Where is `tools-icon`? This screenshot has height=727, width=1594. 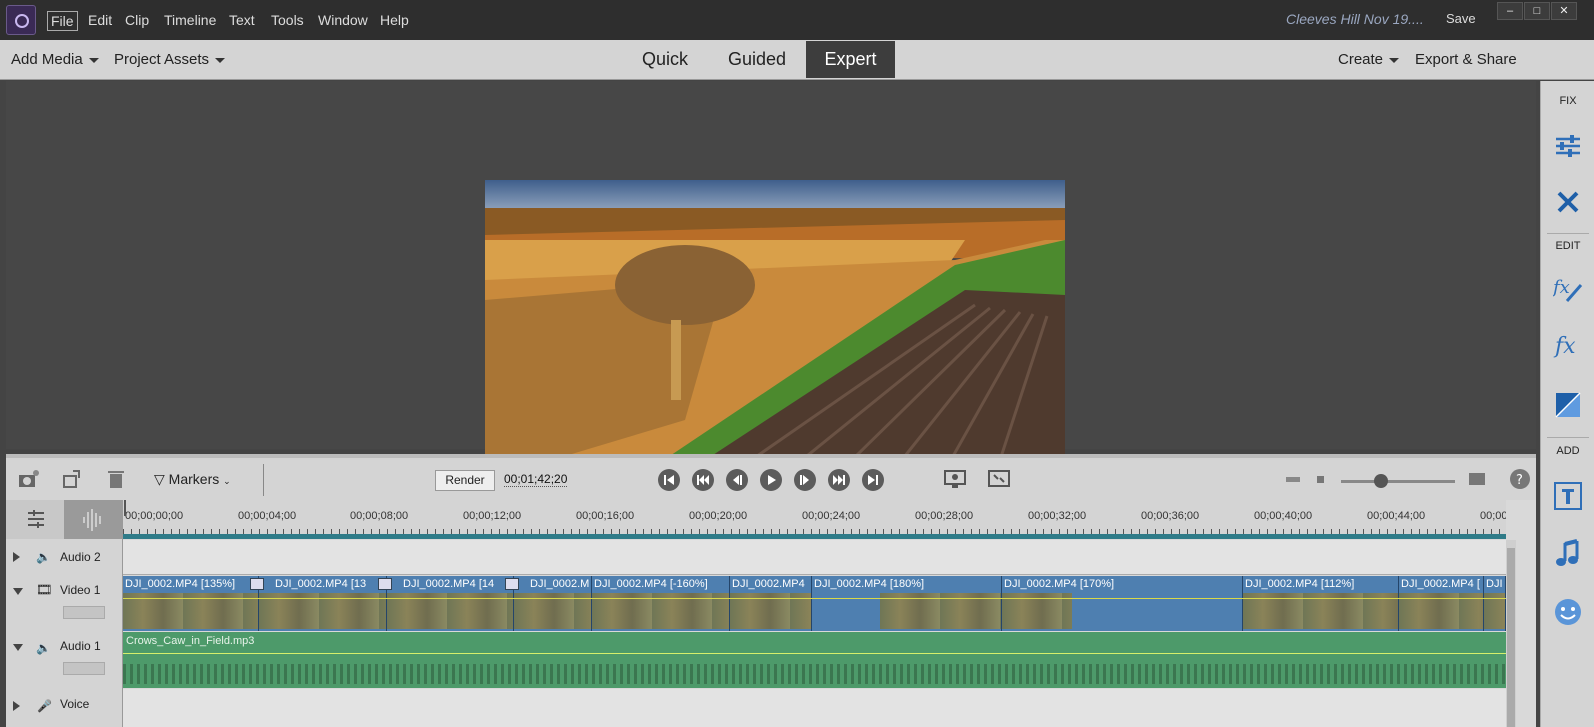
tools-icon is located at coordinates (1568, 202).